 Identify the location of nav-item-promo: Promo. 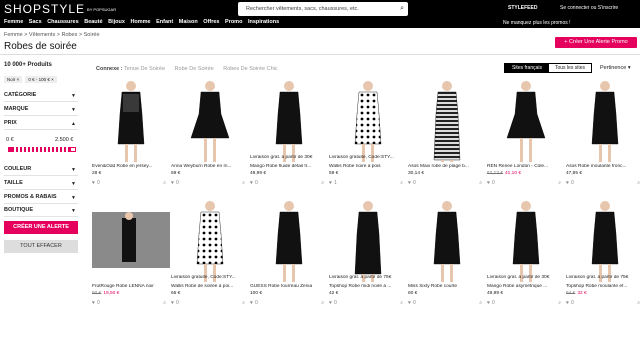
(233, 22).